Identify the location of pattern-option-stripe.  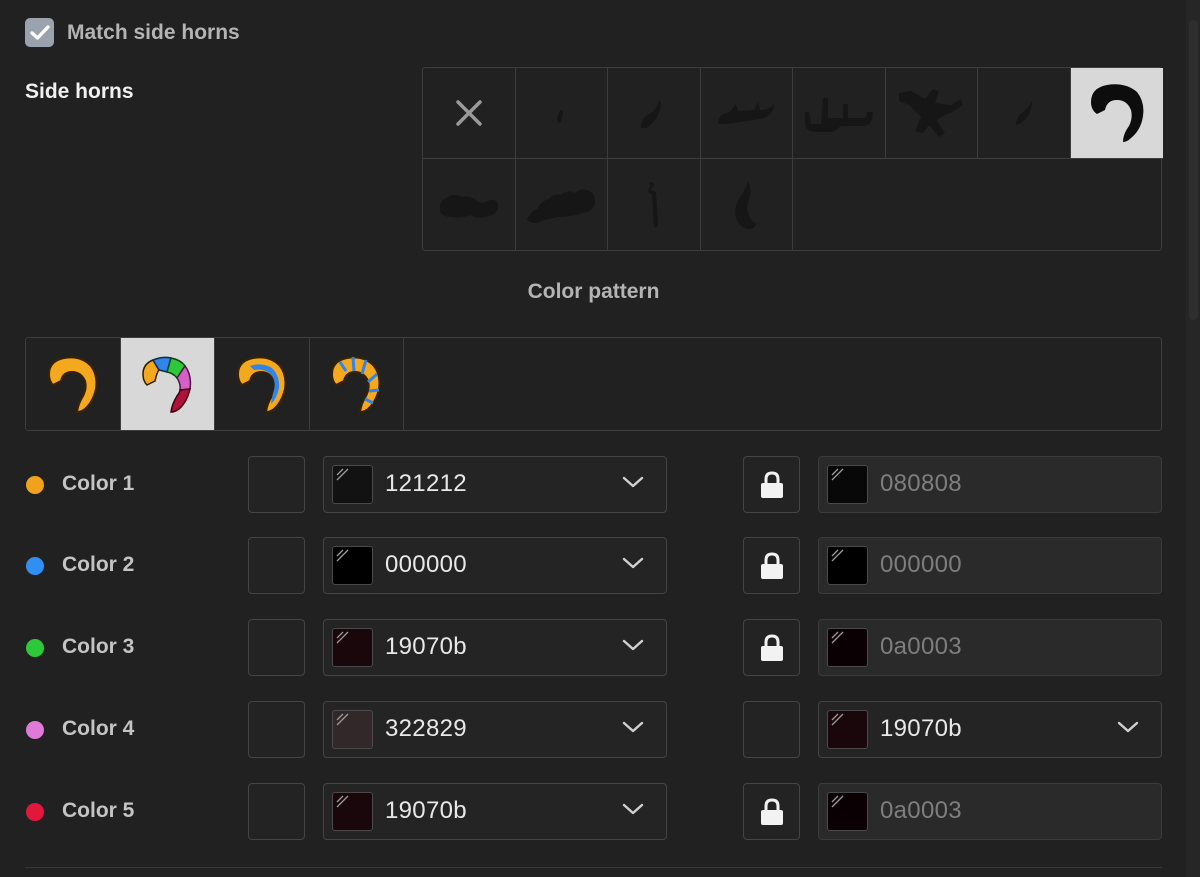
(262, 384).